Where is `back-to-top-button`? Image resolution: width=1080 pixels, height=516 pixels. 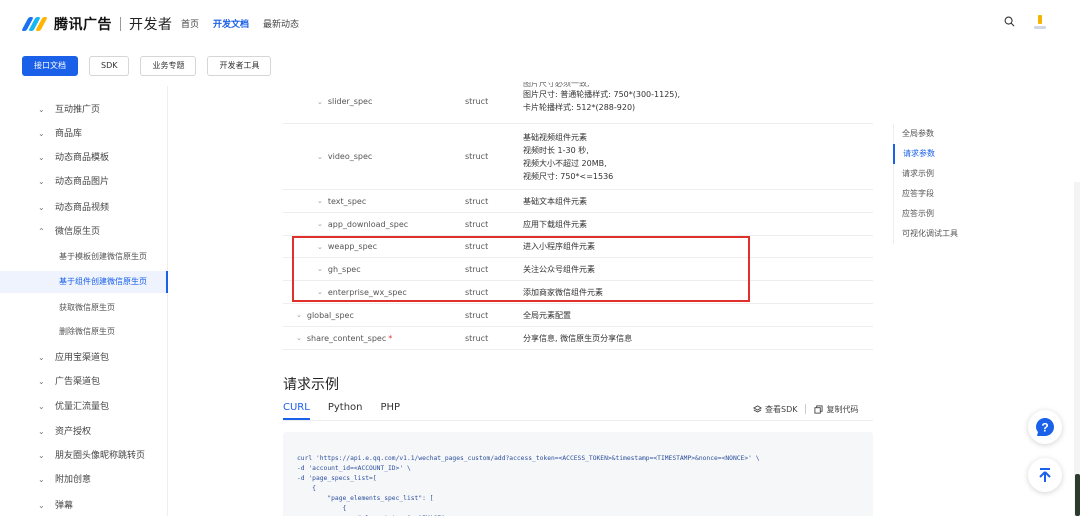
back-to-top-button is located at coordinates (1045, 475).